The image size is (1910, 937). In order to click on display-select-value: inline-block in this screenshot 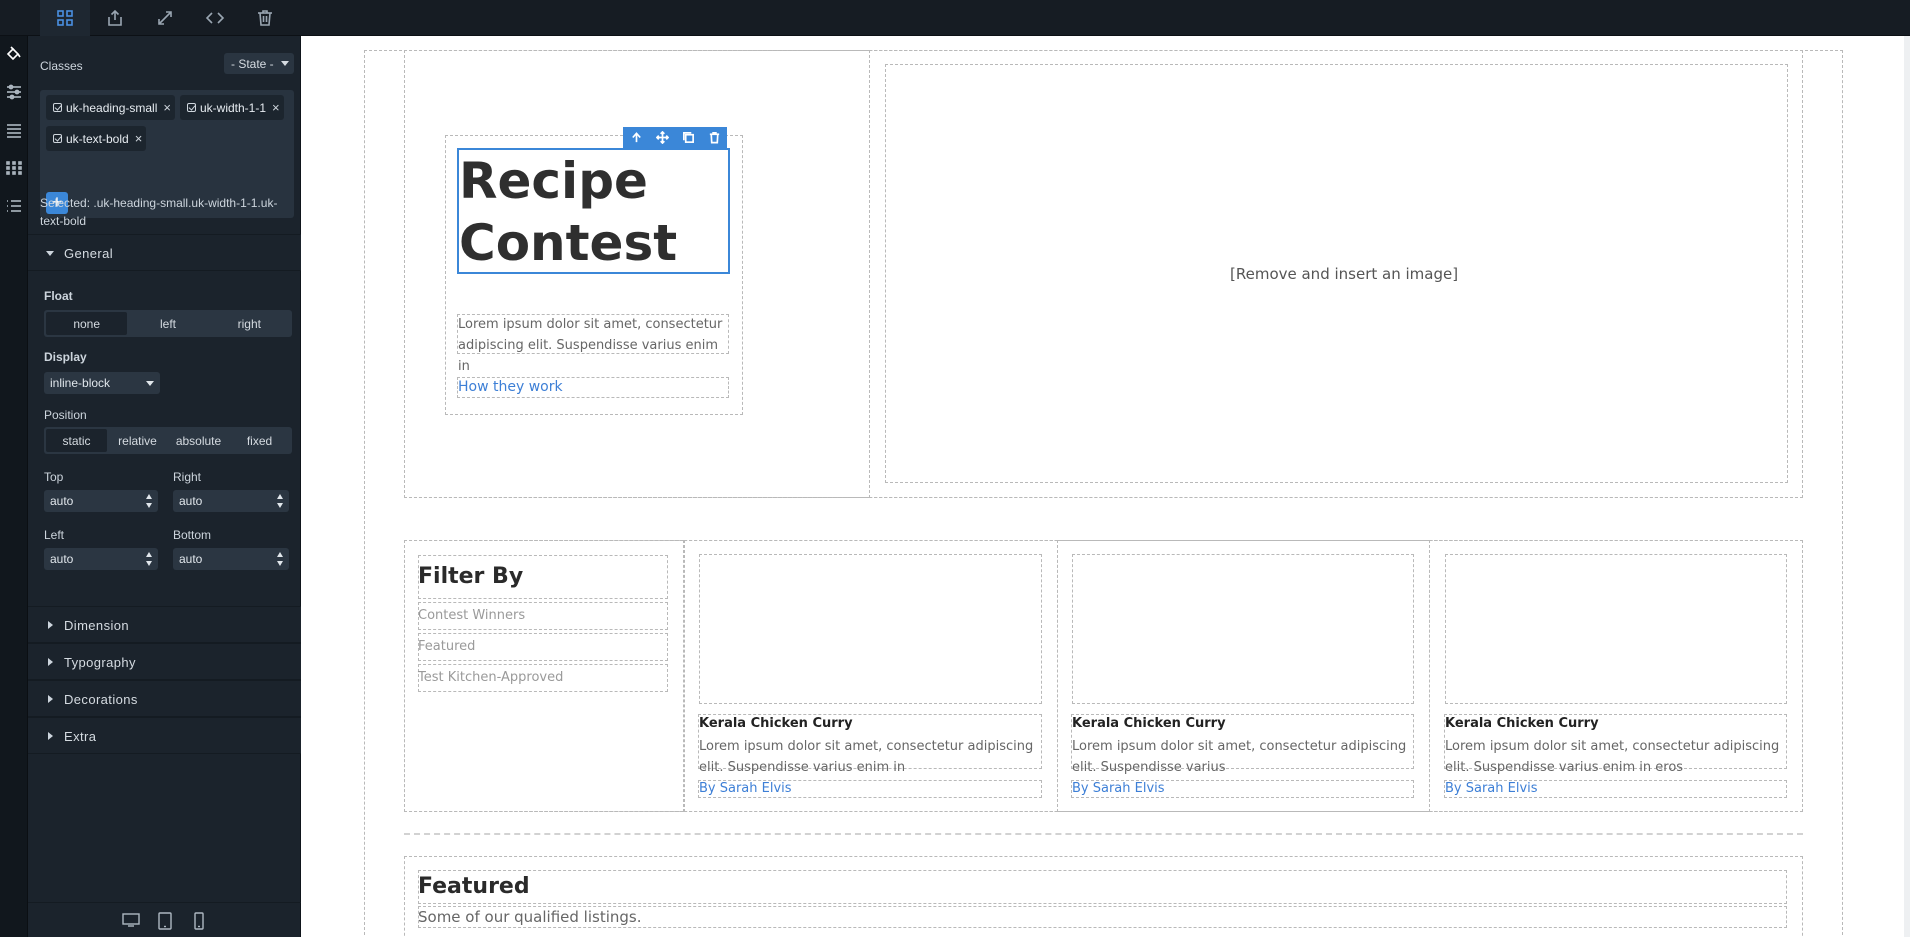, I will do `click(80, 383)`.